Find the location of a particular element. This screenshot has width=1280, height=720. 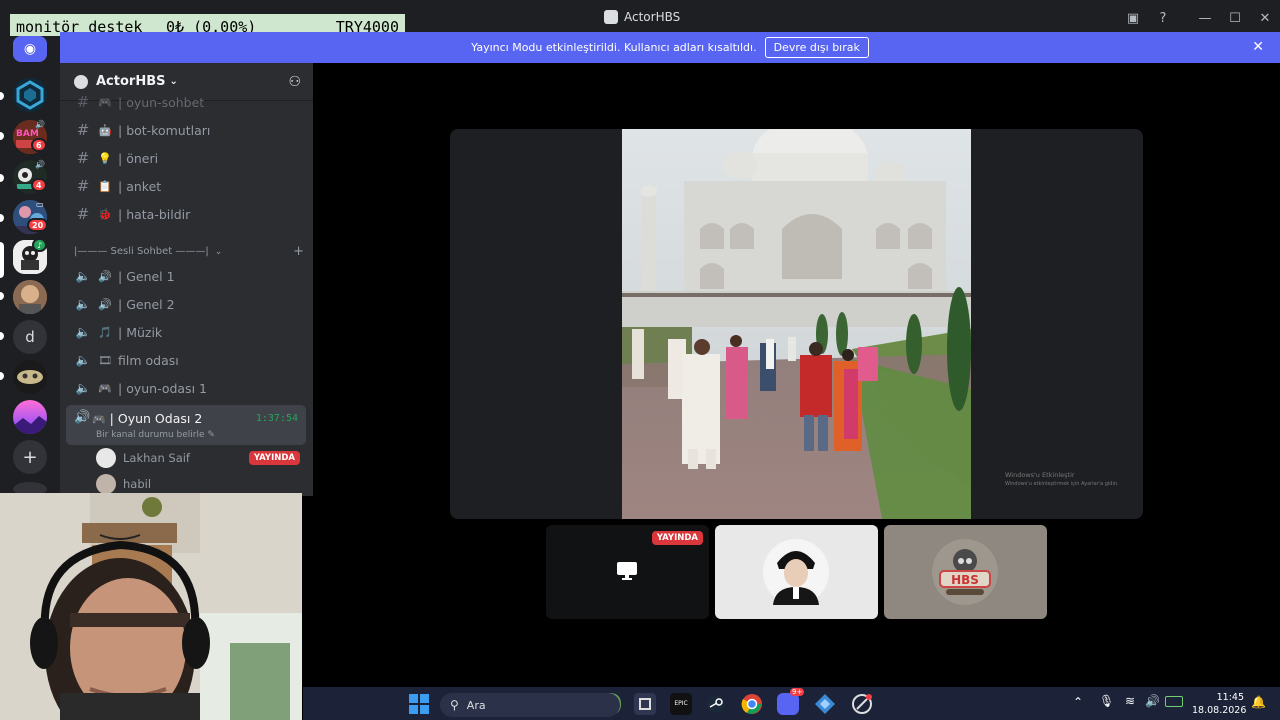

text-channel: # 🤖 | bot-komutları is located at coordinates (189, 130).